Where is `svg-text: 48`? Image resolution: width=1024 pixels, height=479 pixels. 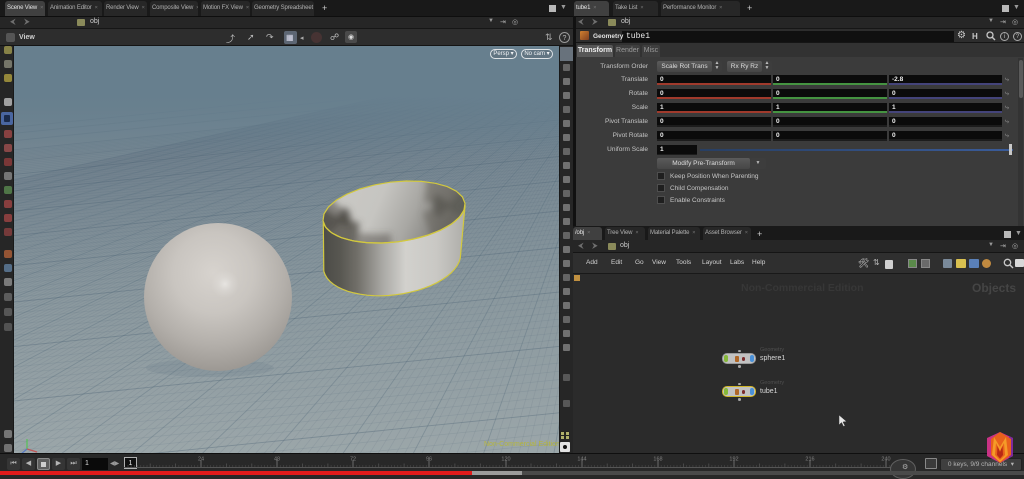 svg-text: 48 is located at coordinates (277, 460).